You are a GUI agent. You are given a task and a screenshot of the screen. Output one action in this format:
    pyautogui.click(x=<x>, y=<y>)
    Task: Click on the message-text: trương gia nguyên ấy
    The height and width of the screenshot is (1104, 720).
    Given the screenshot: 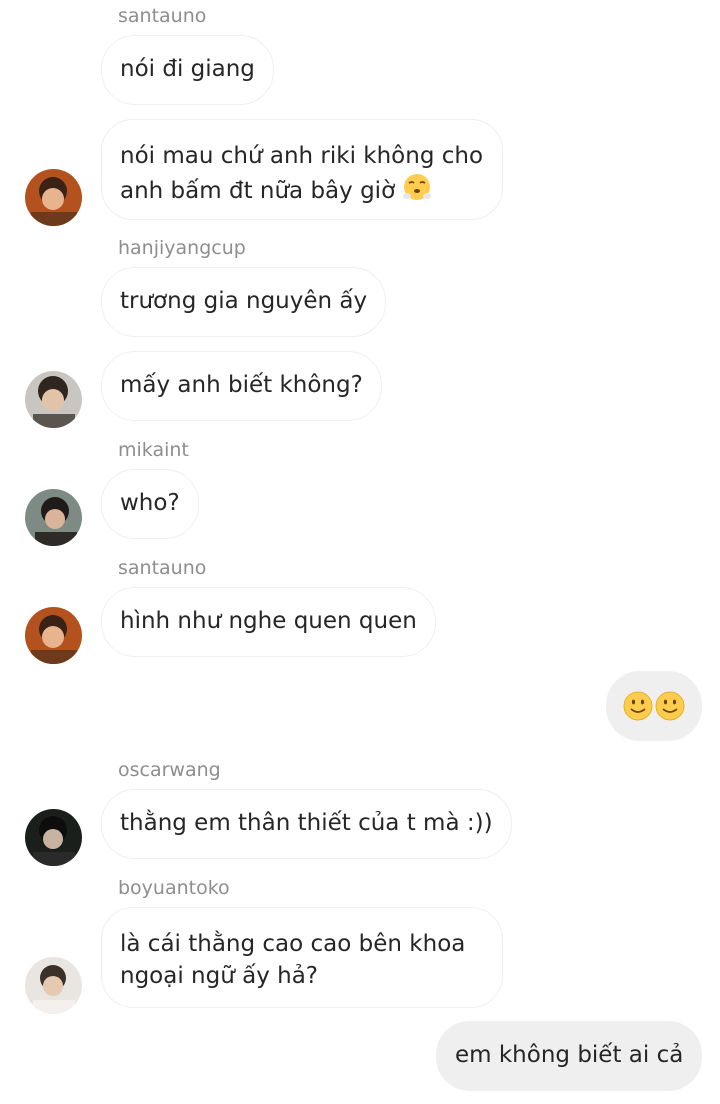 What is the action you would take?
    pyautogui.click(x=244, y=301)
    